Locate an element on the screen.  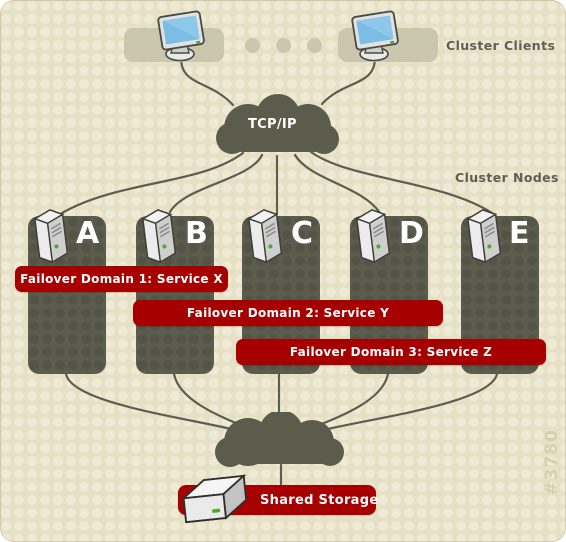
node-letter-a: A is located at coordinates (88, 233).